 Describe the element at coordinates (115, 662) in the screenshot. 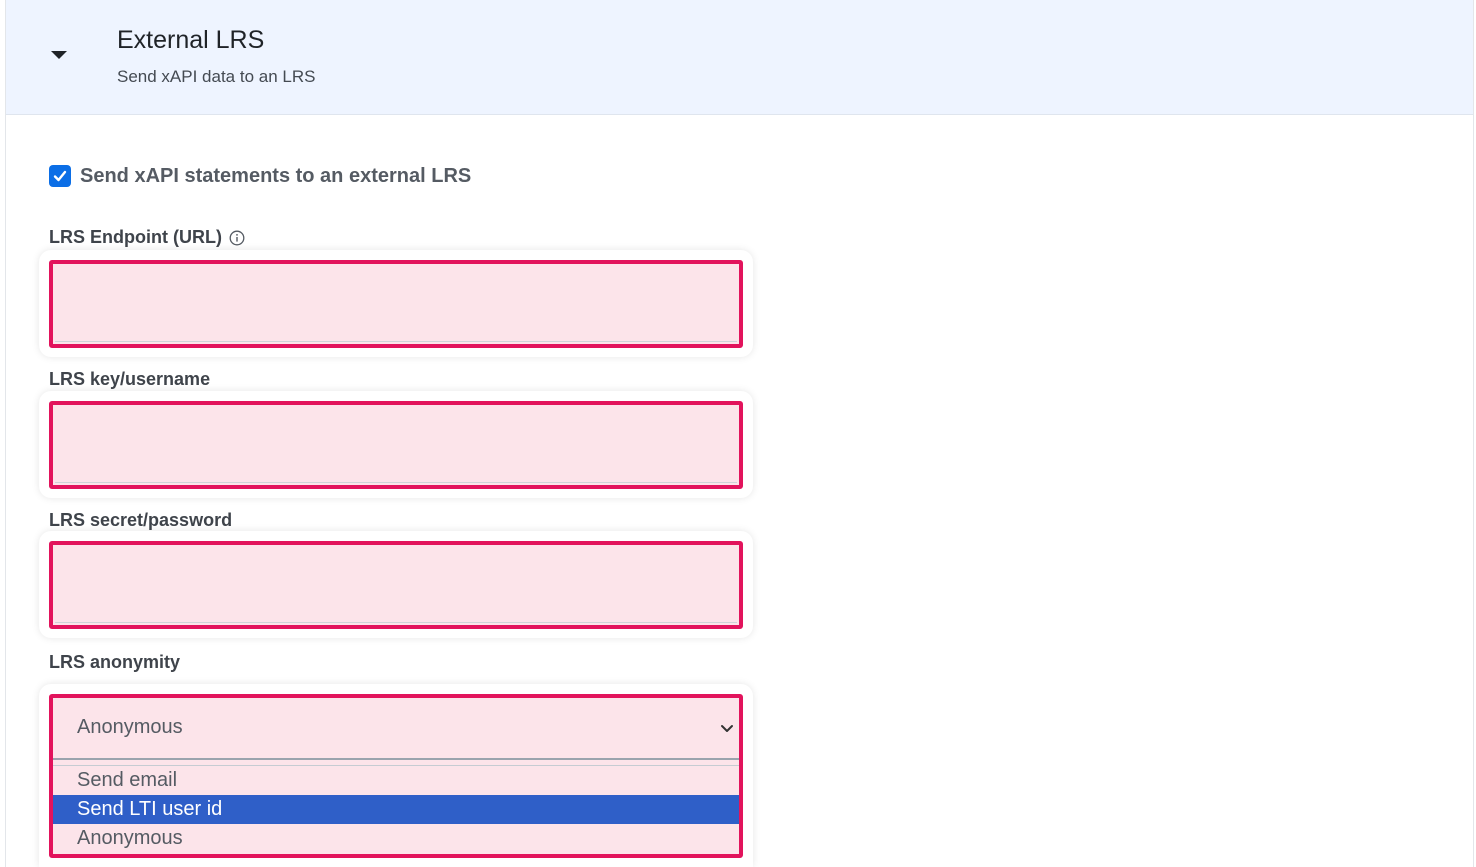

I see `anonymity-label: LRS anonymity` at that location.